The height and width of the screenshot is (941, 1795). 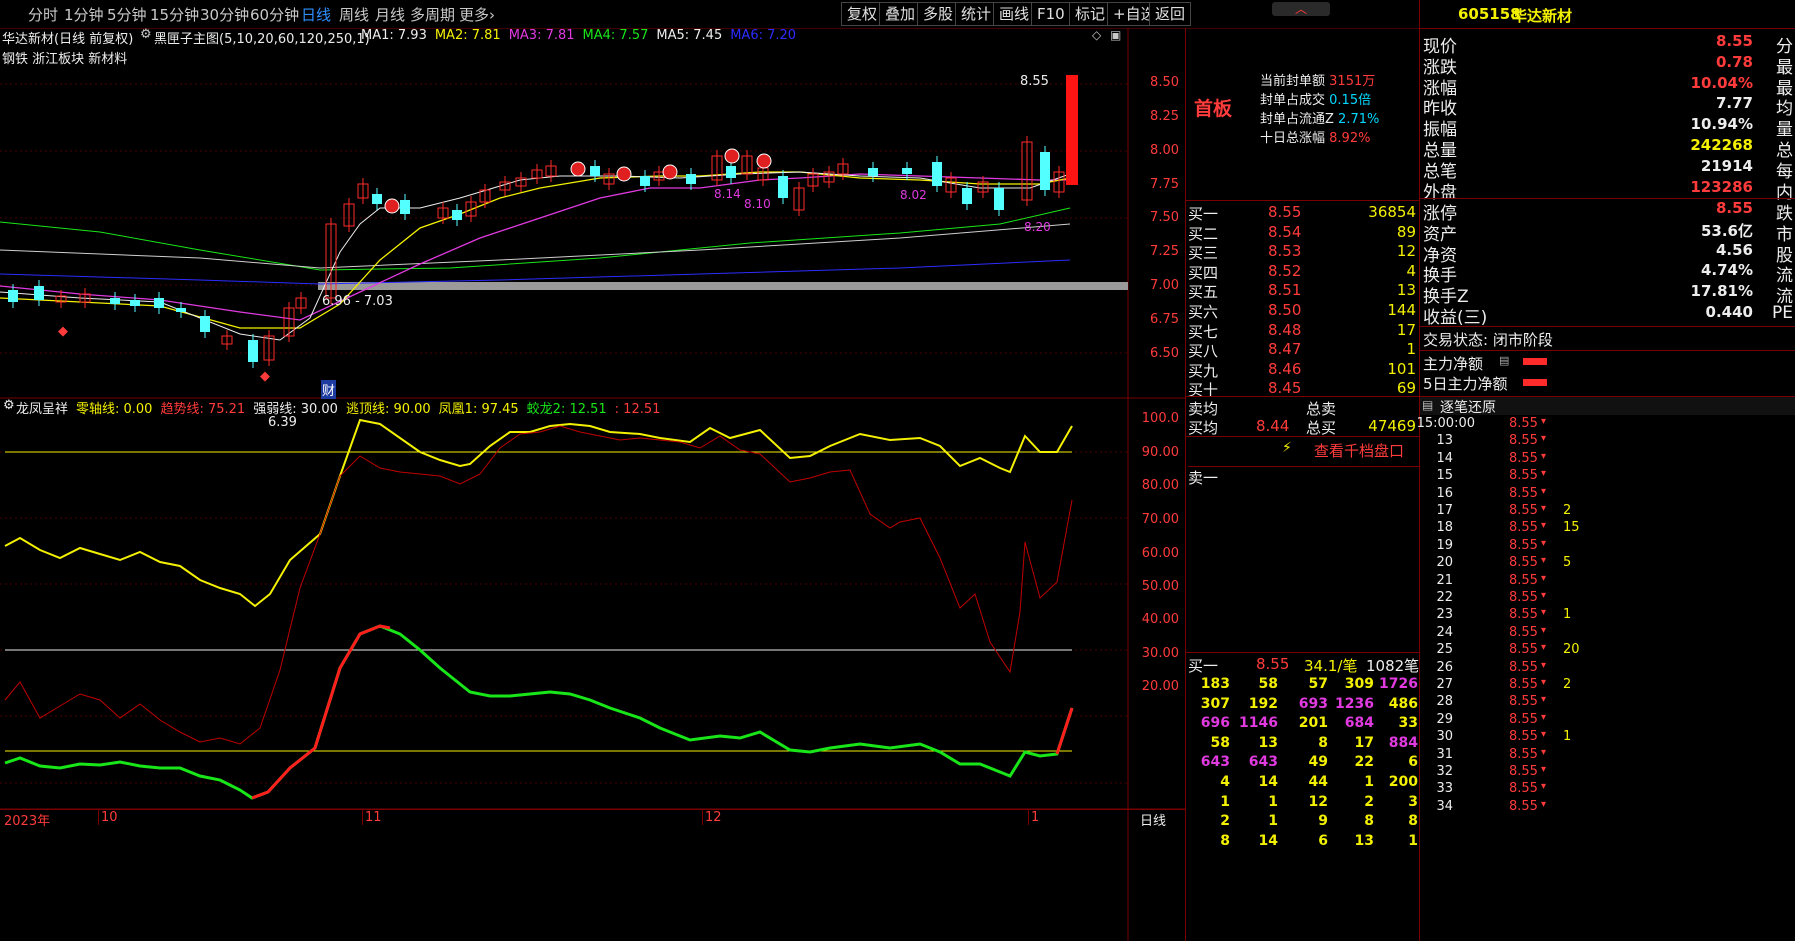 What do you see at coordinates (316, 14) in the screenshot?
I see `period-daily: 日线` at bounding box center [316, 14].